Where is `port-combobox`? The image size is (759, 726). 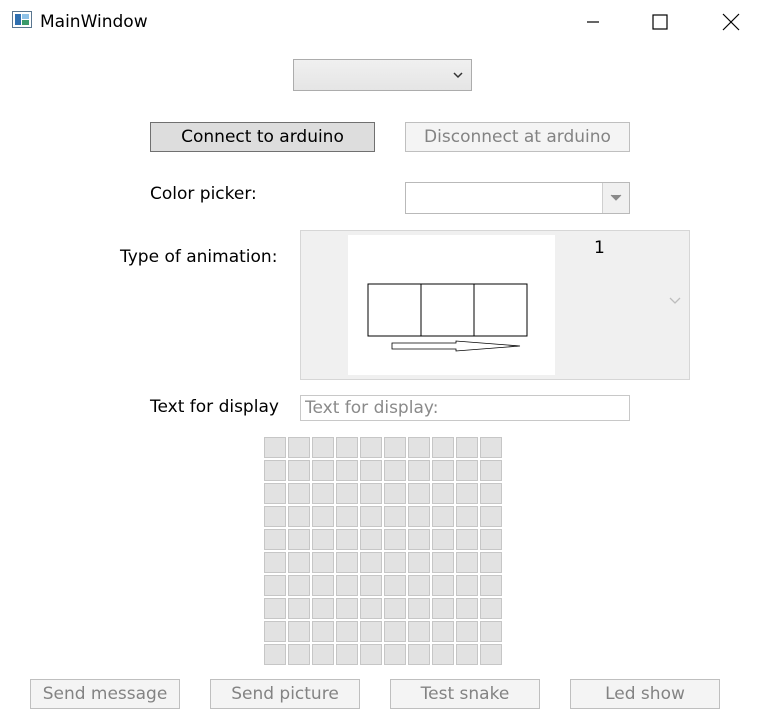 port-combobox is located at coordinates (382, 75).